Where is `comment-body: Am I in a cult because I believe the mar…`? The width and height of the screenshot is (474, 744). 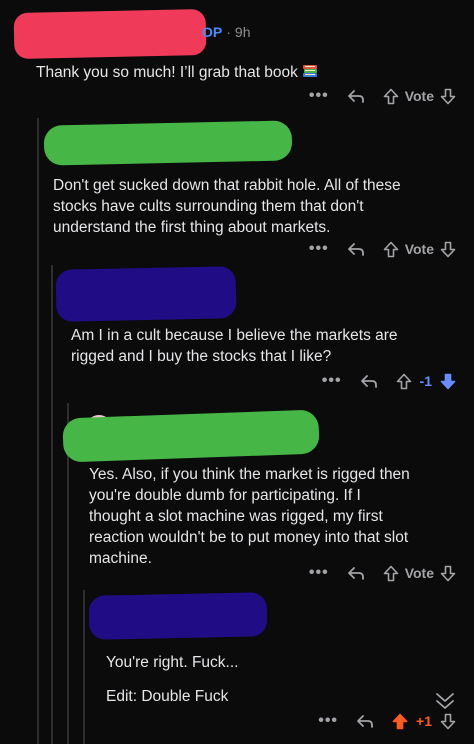
comment-body: Am I in a cult because I believe the mar… is located at coordinates (234, 346).